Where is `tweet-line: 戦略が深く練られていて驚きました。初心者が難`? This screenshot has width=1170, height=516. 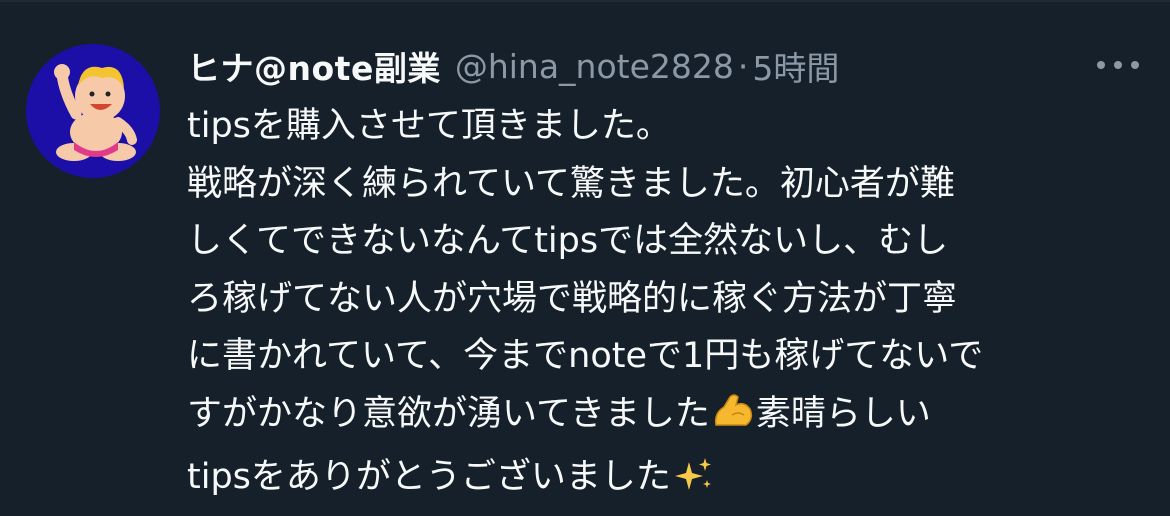 tweet-line: 戦略が深く練られていて驚きました。初心者が難 is located at coordinates (571, 183).